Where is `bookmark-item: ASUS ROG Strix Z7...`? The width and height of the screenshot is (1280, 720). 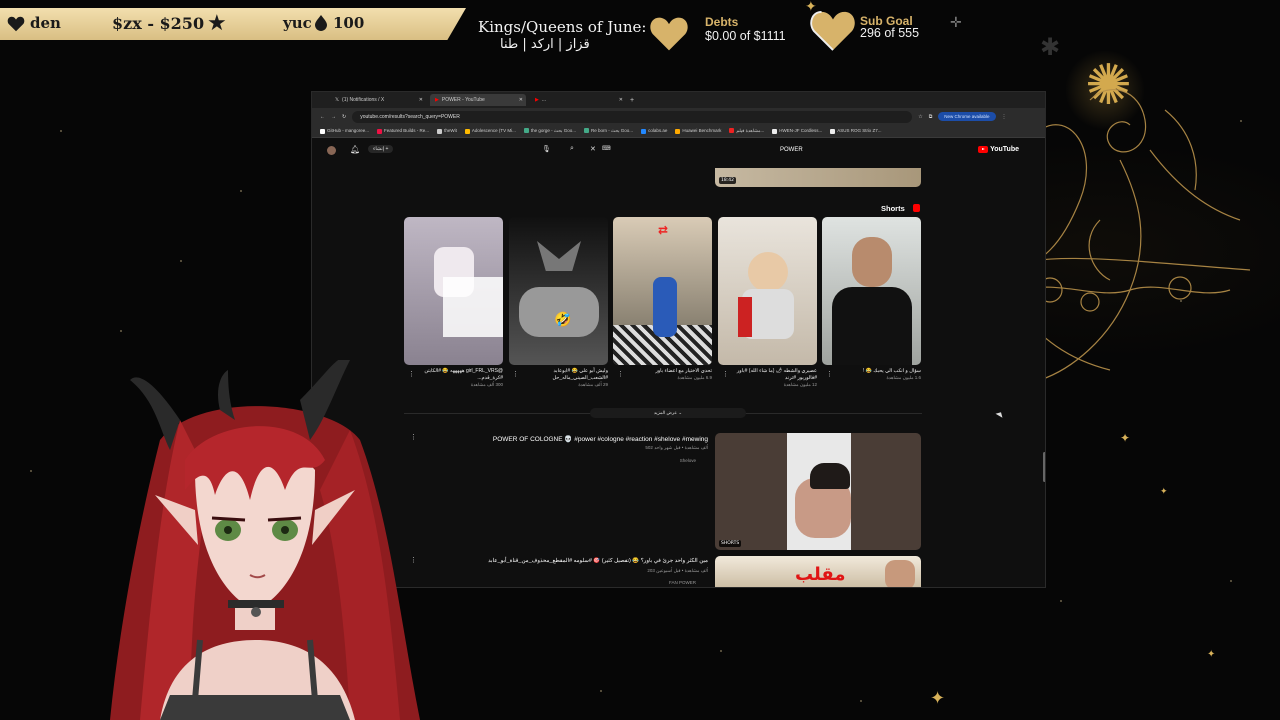
bookmark-item: ASUS ROG Strix Z7... is located at coordinates (856, 131).